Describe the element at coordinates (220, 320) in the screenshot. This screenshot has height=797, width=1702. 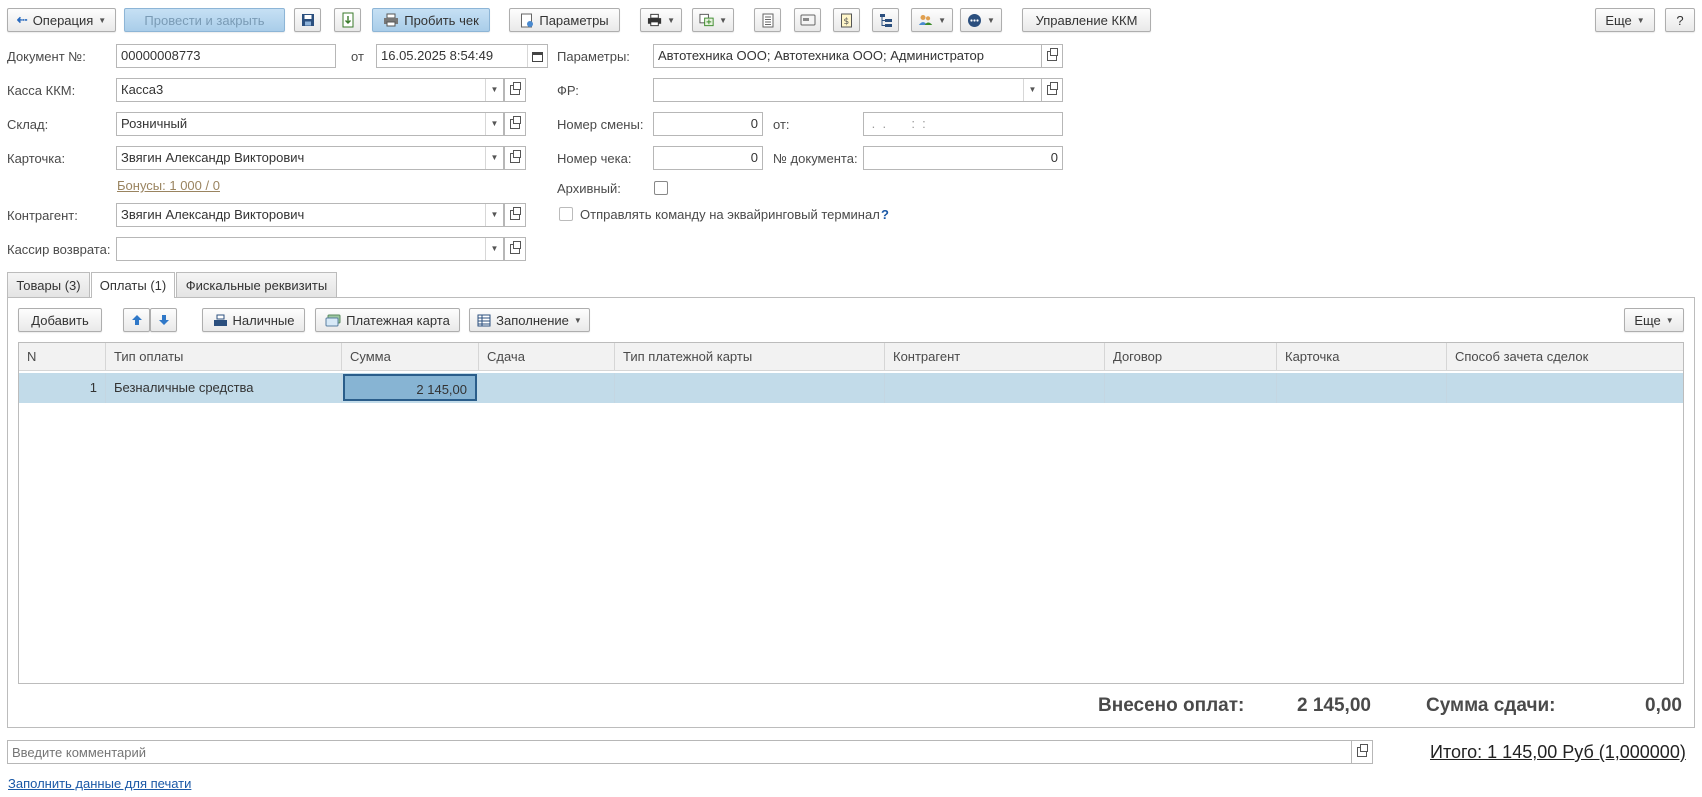
I see `cash-register-icon` at that location.